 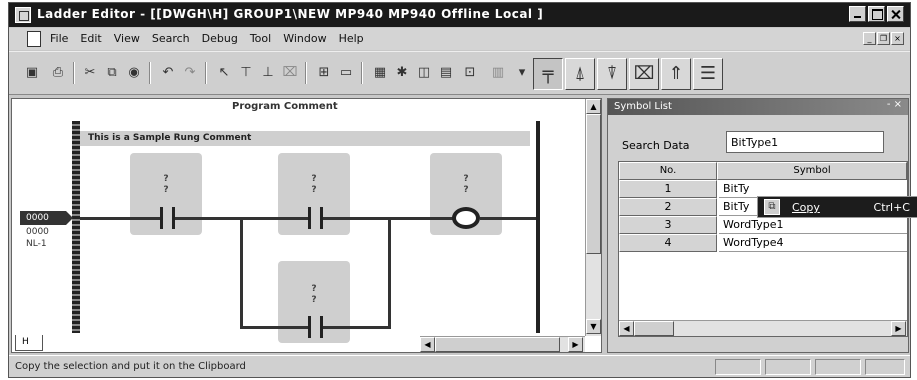 What do you see at coordinates (90, 38) in the screenshot?
I see `menu-edit: Edit` at bounding box center [90, 38].